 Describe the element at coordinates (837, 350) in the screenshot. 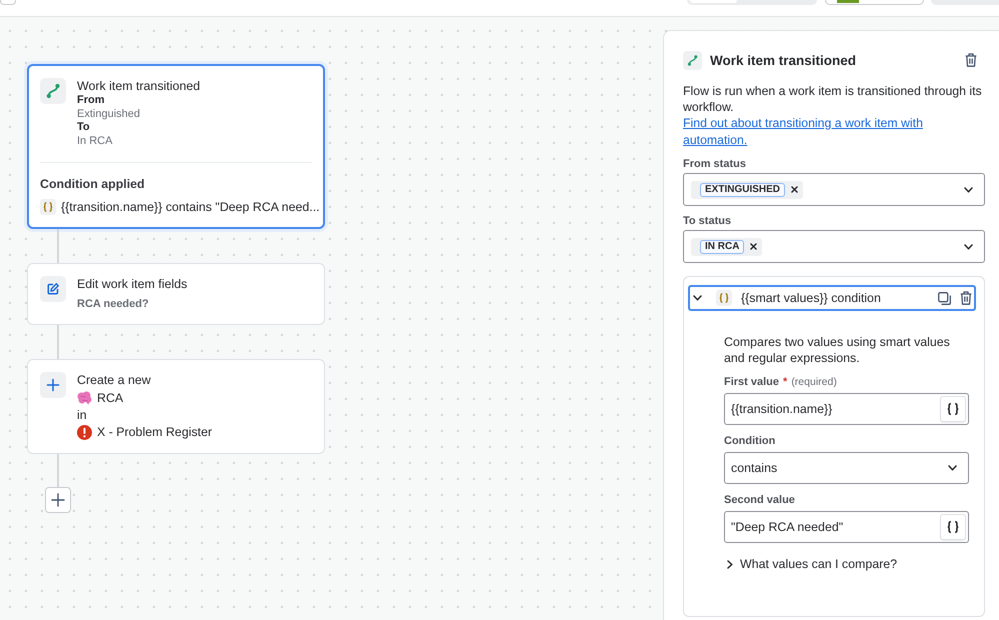

I see `condition-description: Compares two values using smart values and regular expressions.` at that location.